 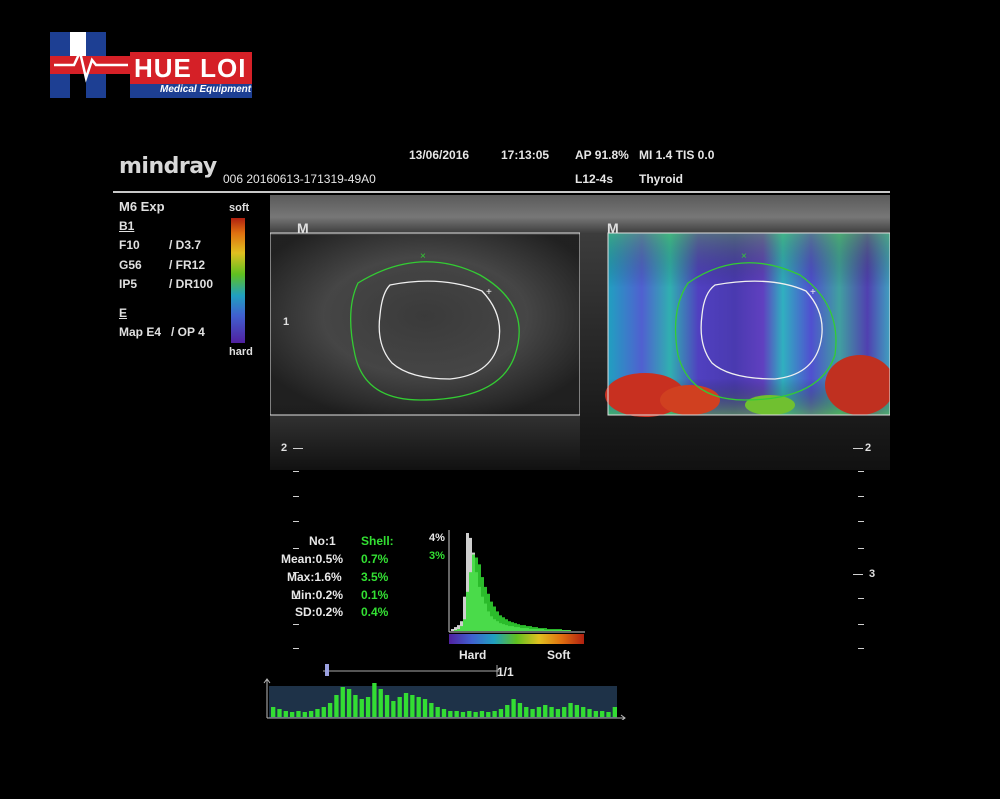 What do you see at coordinates (303, 228) in the screenshot?
I see `marker-left: M` at bounding box center [303, 228].